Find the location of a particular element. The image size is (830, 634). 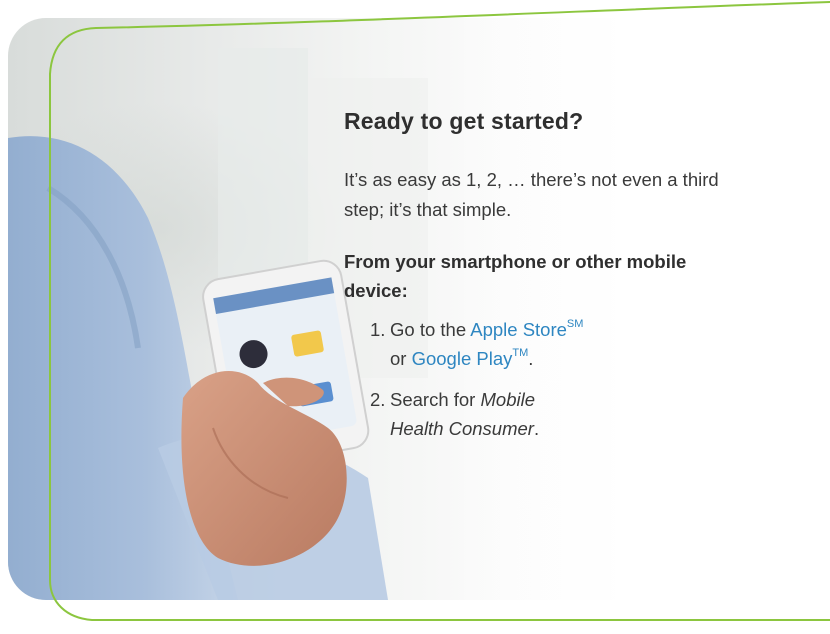

app-name-part-1: Mobile is located at coordinates (508, 399).